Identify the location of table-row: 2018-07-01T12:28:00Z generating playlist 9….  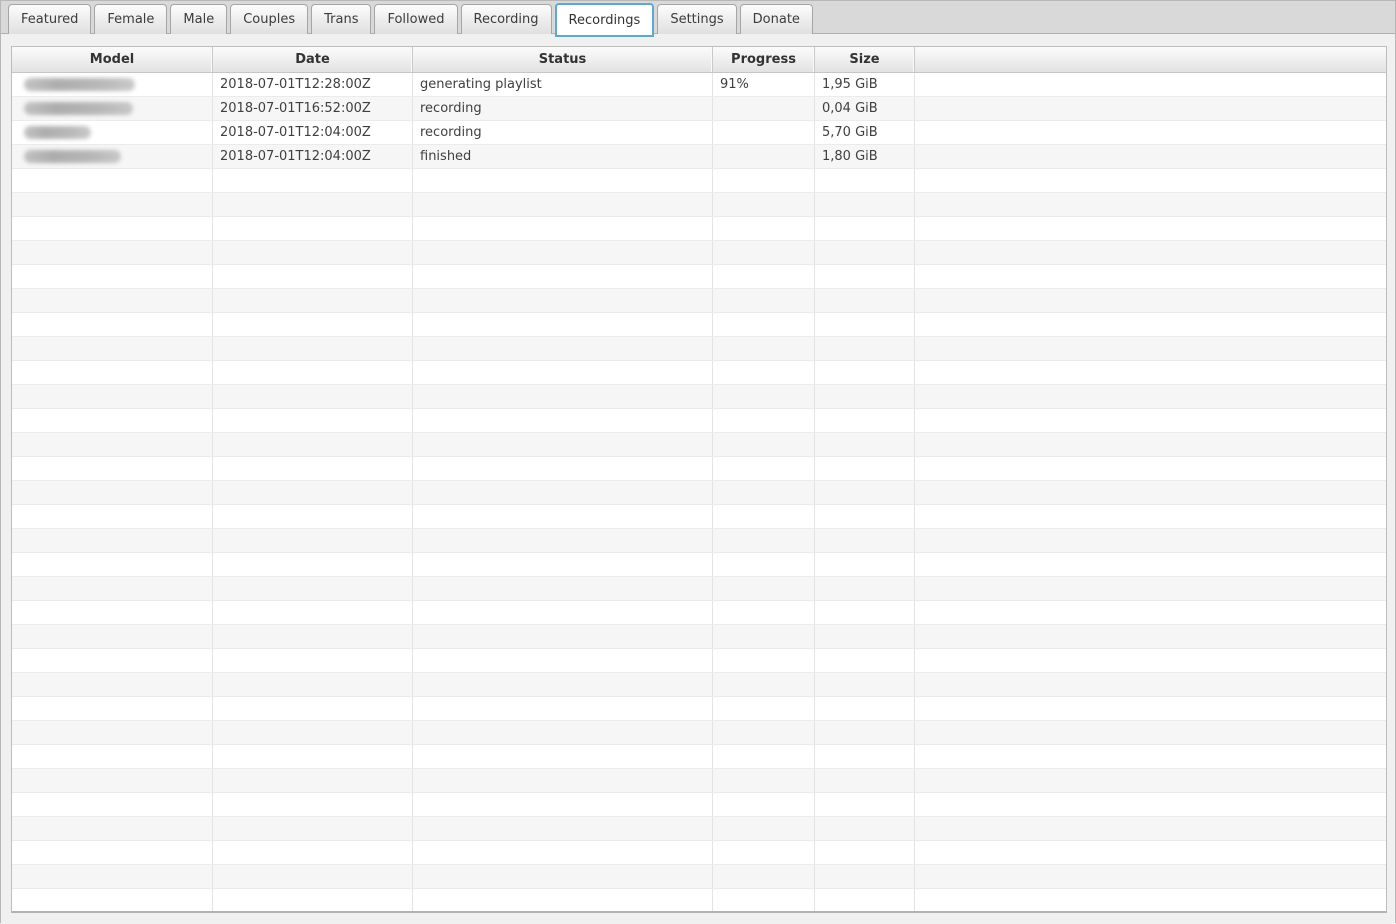
(699, 85).